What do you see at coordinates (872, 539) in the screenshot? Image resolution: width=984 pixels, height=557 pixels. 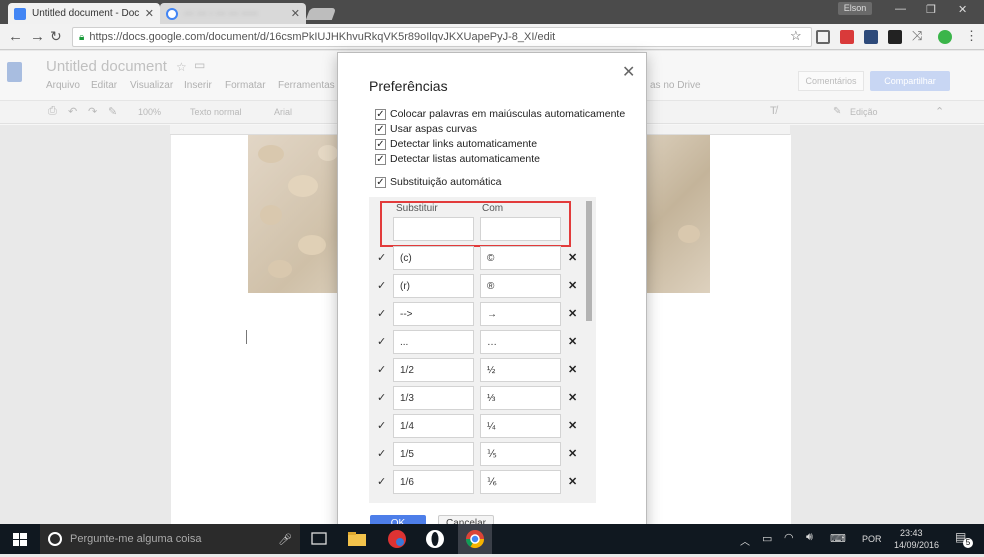 I see `language-indicator: POR` at bounding box center [872, 539].